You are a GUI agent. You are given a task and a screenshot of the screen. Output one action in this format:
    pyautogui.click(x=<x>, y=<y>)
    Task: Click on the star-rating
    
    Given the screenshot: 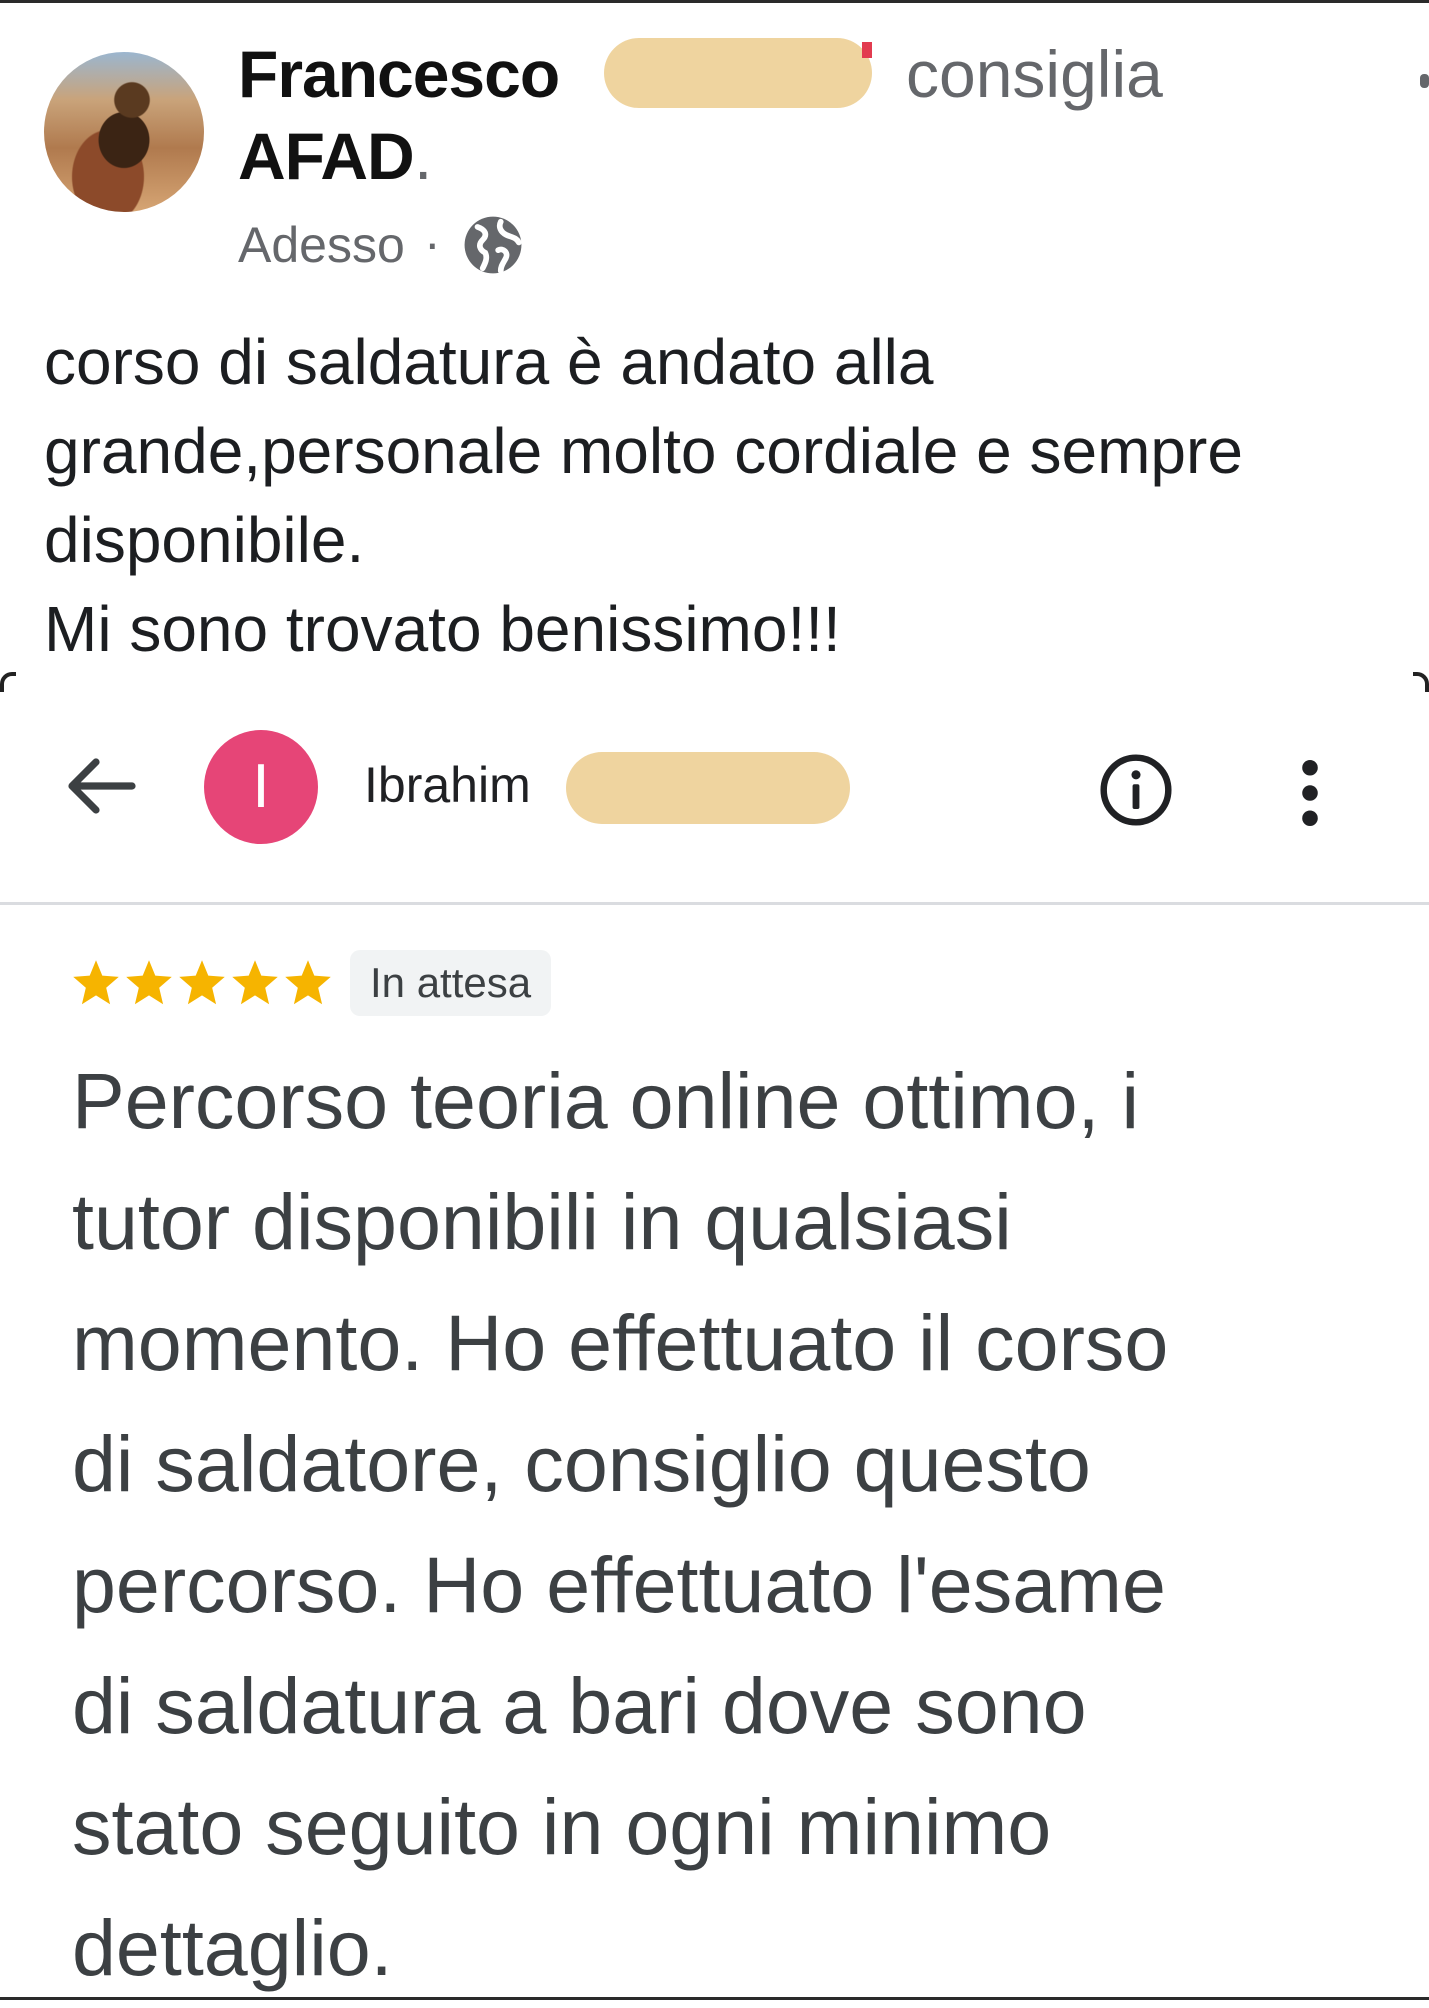 What is the action you would take?
    pyautogui.click(x=202, y=983)
    